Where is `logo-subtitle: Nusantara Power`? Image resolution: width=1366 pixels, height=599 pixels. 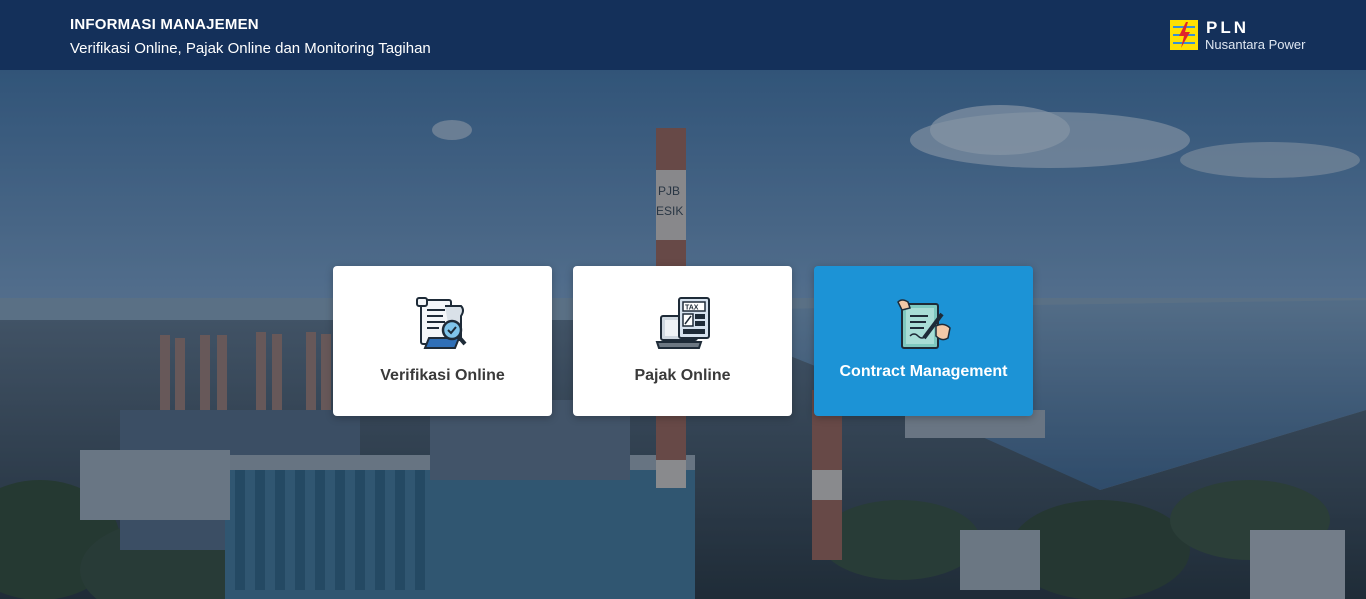
logo-subtitle: Nusantara Power is located at coordinates (1255, 44).